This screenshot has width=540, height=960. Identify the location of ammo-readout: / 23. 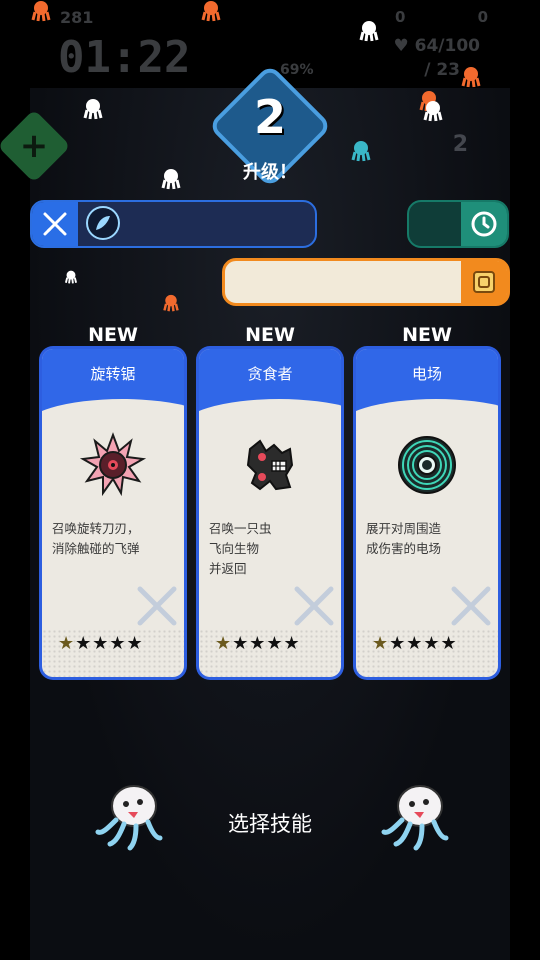
(442, 70).